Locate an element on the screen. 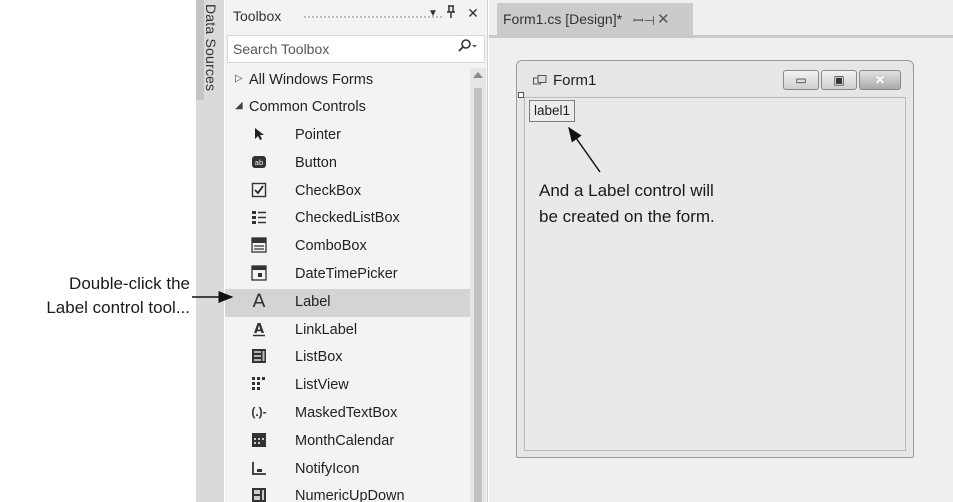  listbox-icon is located at coordinates (259, 356).